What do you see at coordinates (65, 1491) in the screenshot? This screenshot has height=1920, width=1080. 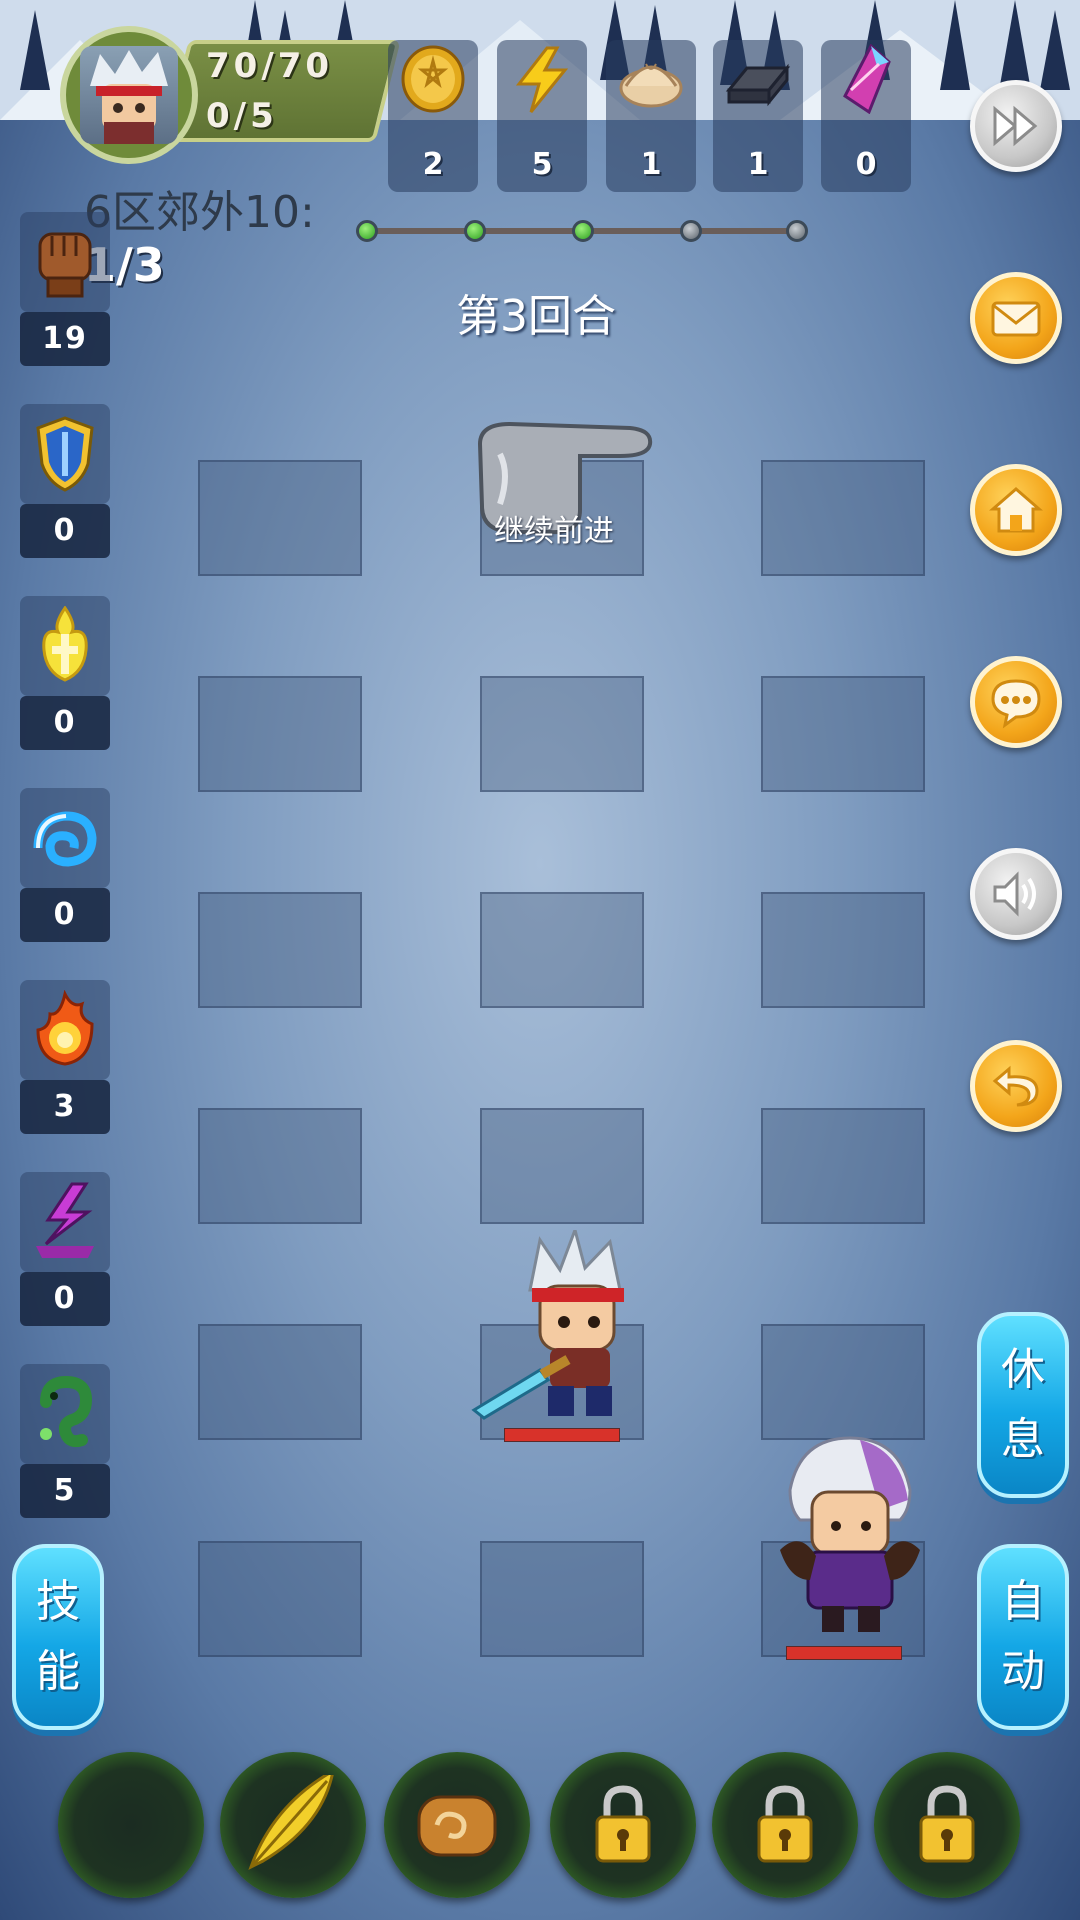 I see `stat-poison-value: 5` at bounding box center [65, 1491].